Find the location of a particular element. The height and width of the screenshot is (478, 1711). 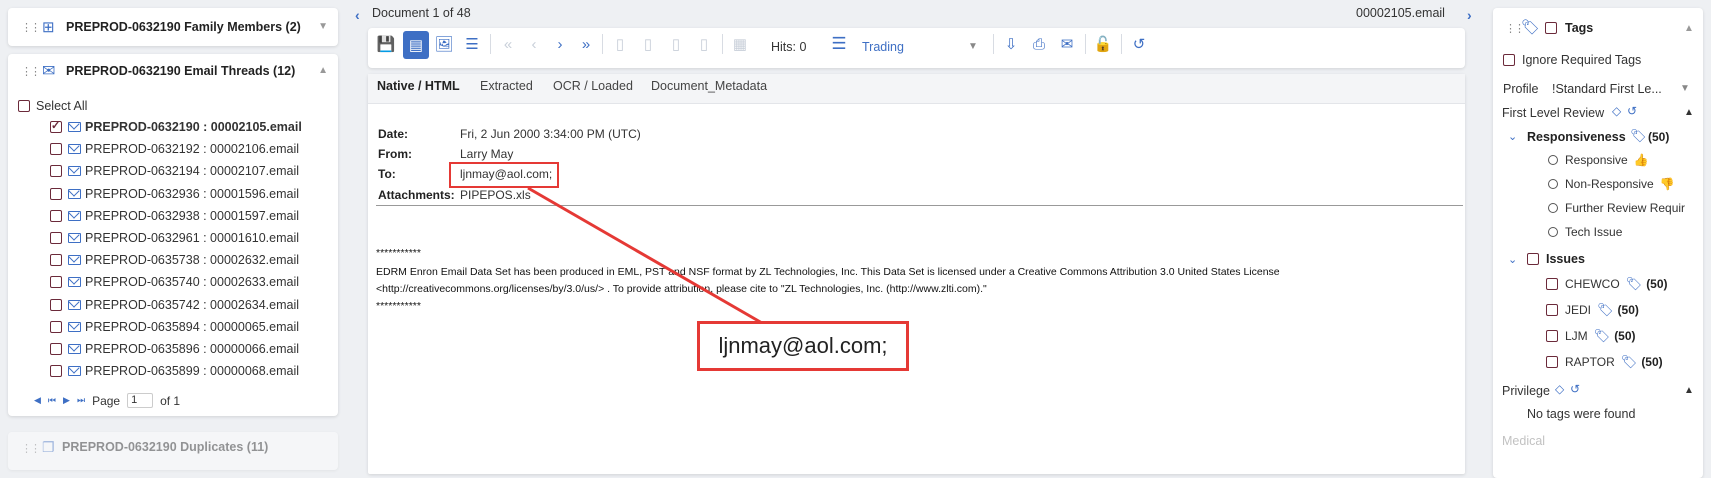

thread-list-item: PREPROD-0635899 : 00000068.email is located at coordinates (174, 371).